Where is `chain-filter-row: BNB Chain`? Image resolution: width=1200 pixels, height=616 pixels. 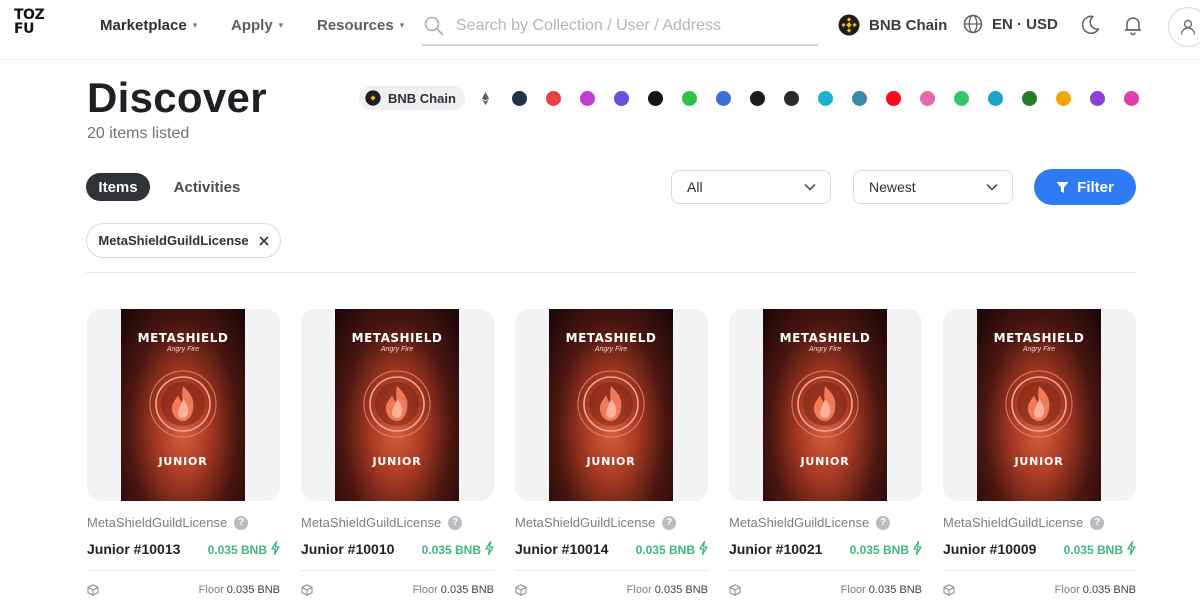
chain-filter-row: BNB Chain is located at coordinates (749, 98).